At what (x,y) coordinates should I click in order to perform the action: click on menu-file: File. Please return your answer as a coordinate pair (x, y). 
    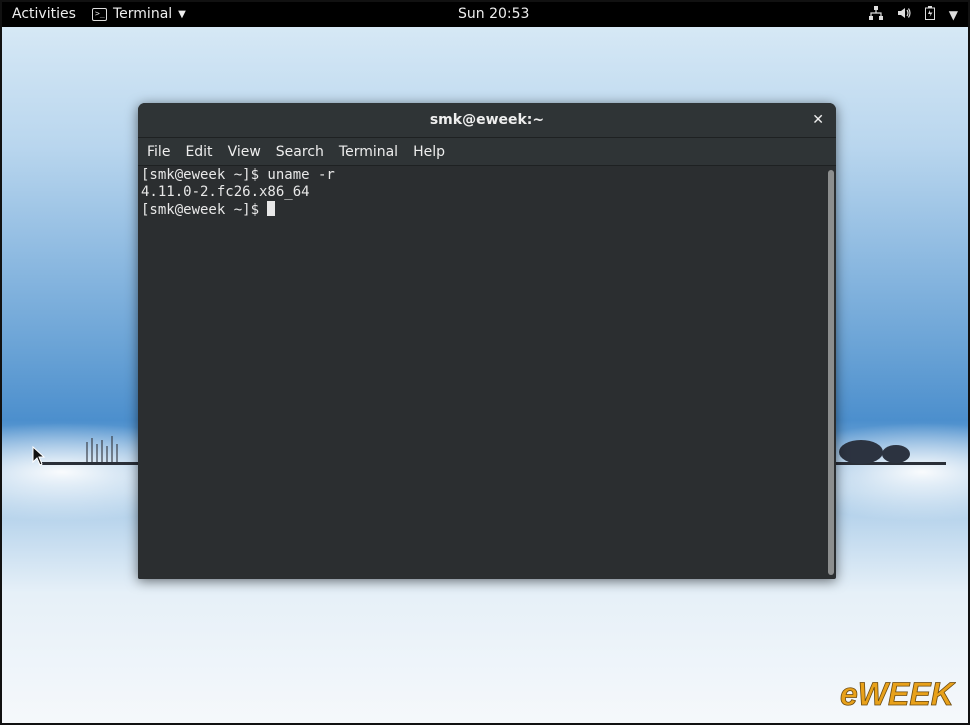
    Looking at the image, I should click on (158, 152).